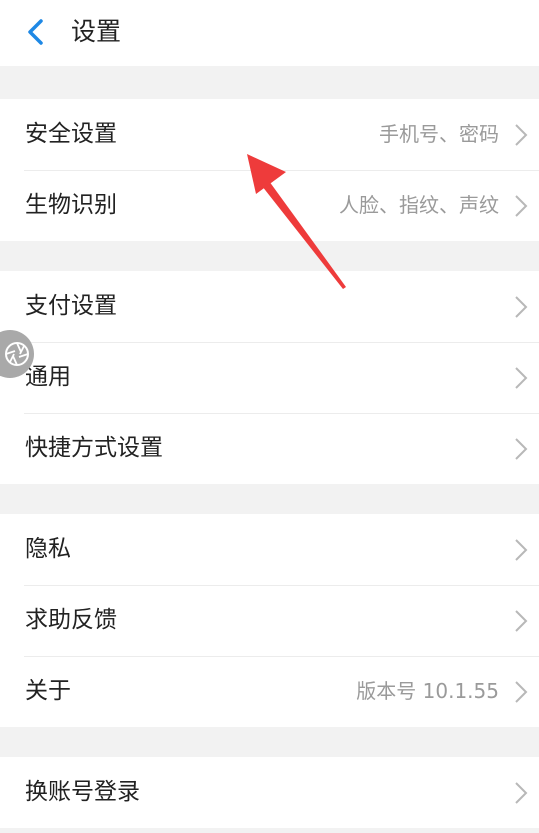  What do you see at coordinates (71, 620) in the screenshot?
I see `settings-item-label: 求助反馈` at bounding box center [71, 620].